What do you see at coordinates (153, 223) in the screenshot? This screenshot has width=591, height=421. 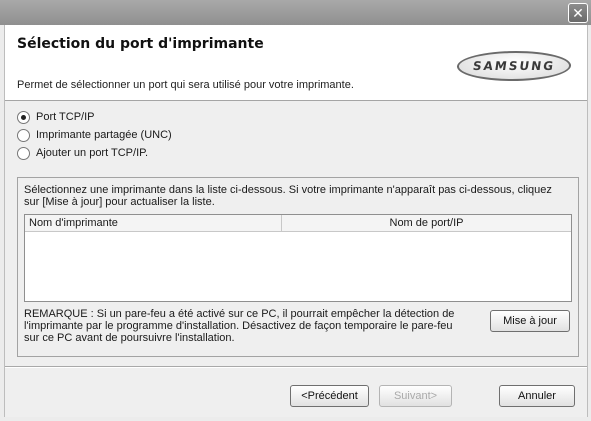 I see `column-header-printer-name: Nom d'imprimante` at bounding box center [153, 223].